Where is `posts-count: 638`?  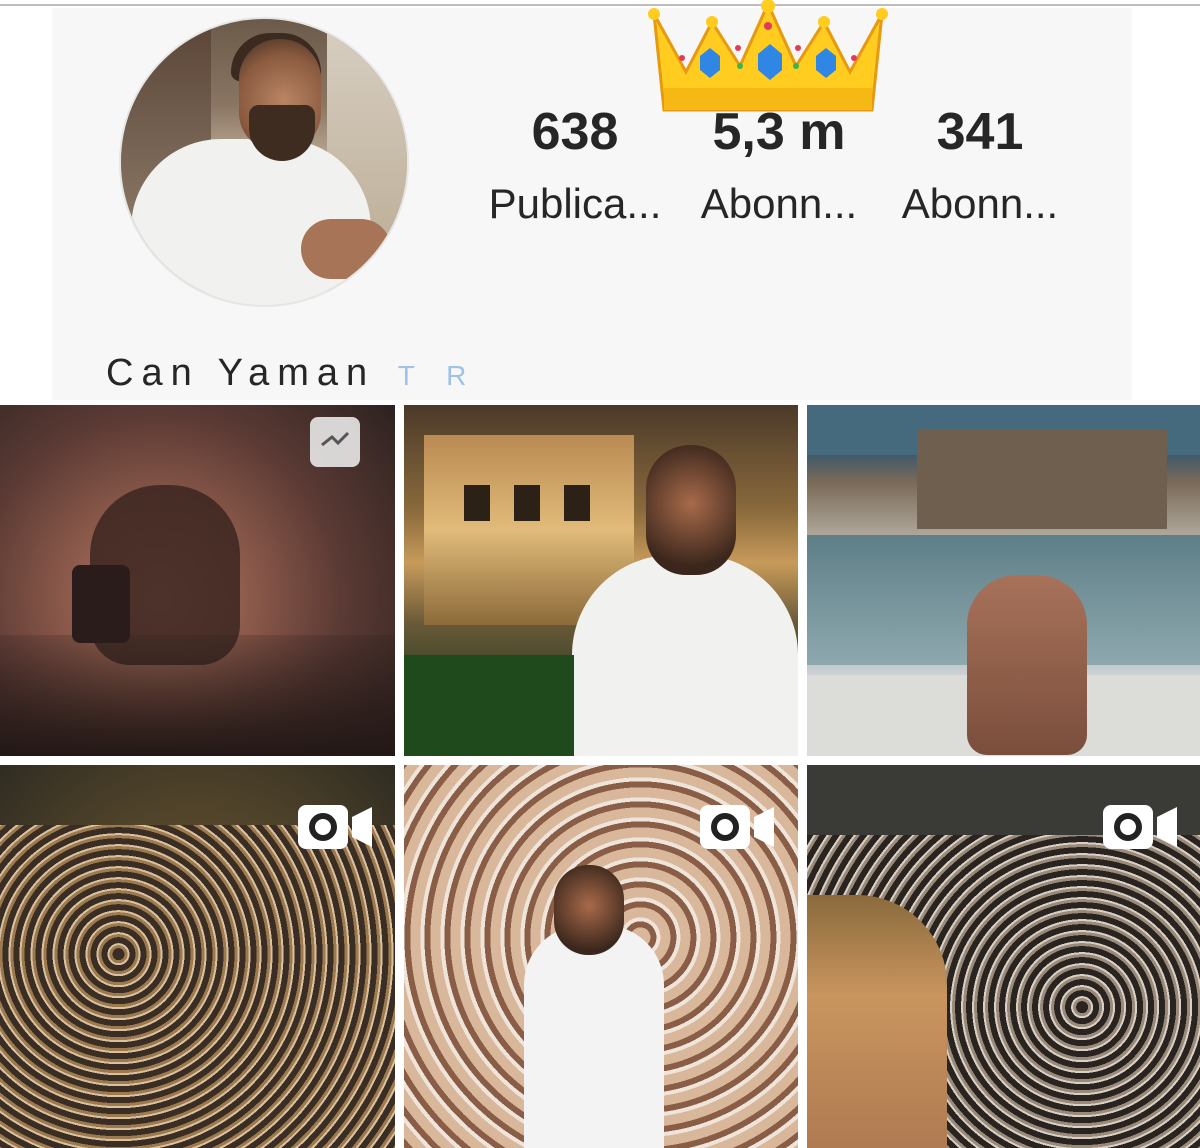
posts-count: 638 is located at coordinates (575, 132).